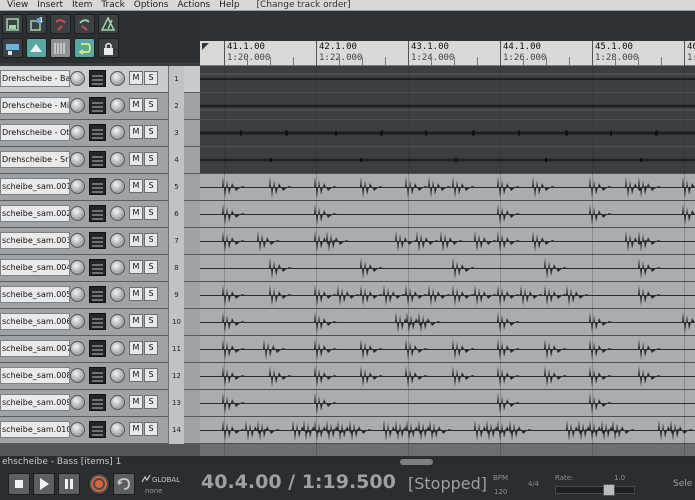 Image resolution: width=695 pixels, height=500 pixels. What do you see at coordinates (99, 484) in the screenshot?
I see `record-button` at bounding box center [99, 484].